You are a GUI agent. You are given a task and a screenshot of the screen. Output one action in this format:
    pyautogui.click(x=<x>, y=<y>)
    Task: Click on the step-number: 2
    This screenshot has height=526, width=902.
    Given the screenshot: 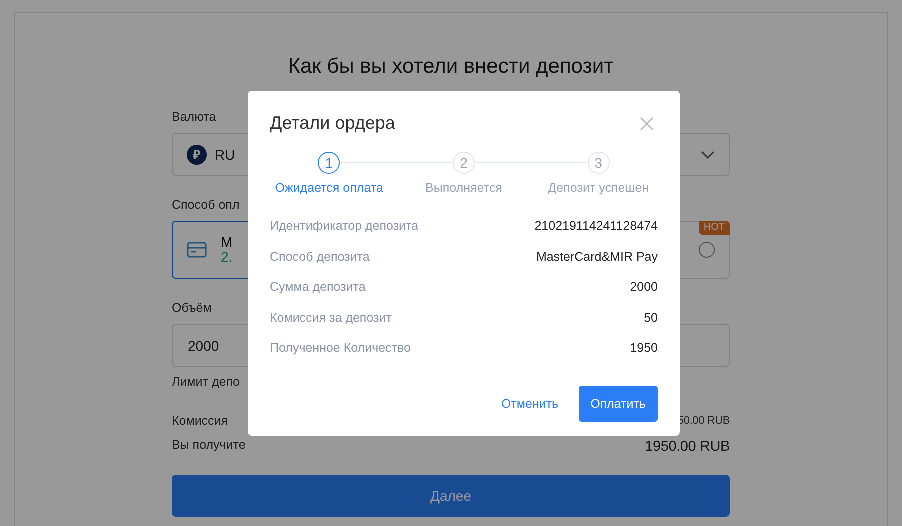 What is the action you would take?
    pyautogui.click(x=463, y=163)
    